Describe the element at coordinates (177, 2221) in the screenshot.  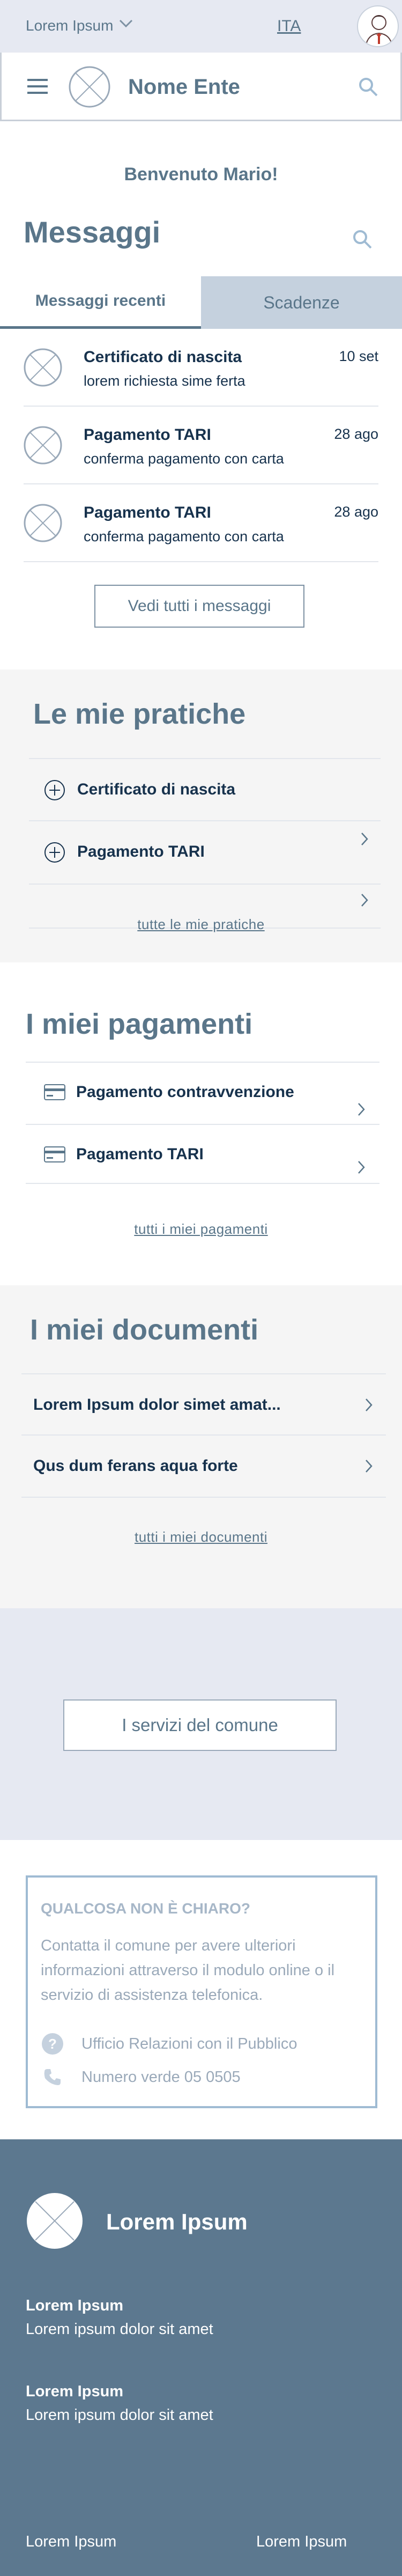
I see `footer-brand: Lorem Ipsum` at that location.